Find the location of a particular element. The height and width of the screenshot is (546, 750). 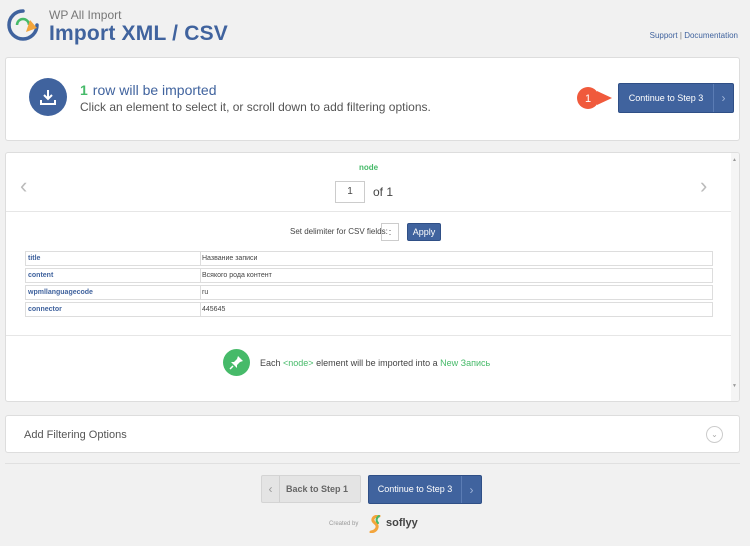

preview-scrollbar: ▲ ▼ is located at coordinates (735, 277).